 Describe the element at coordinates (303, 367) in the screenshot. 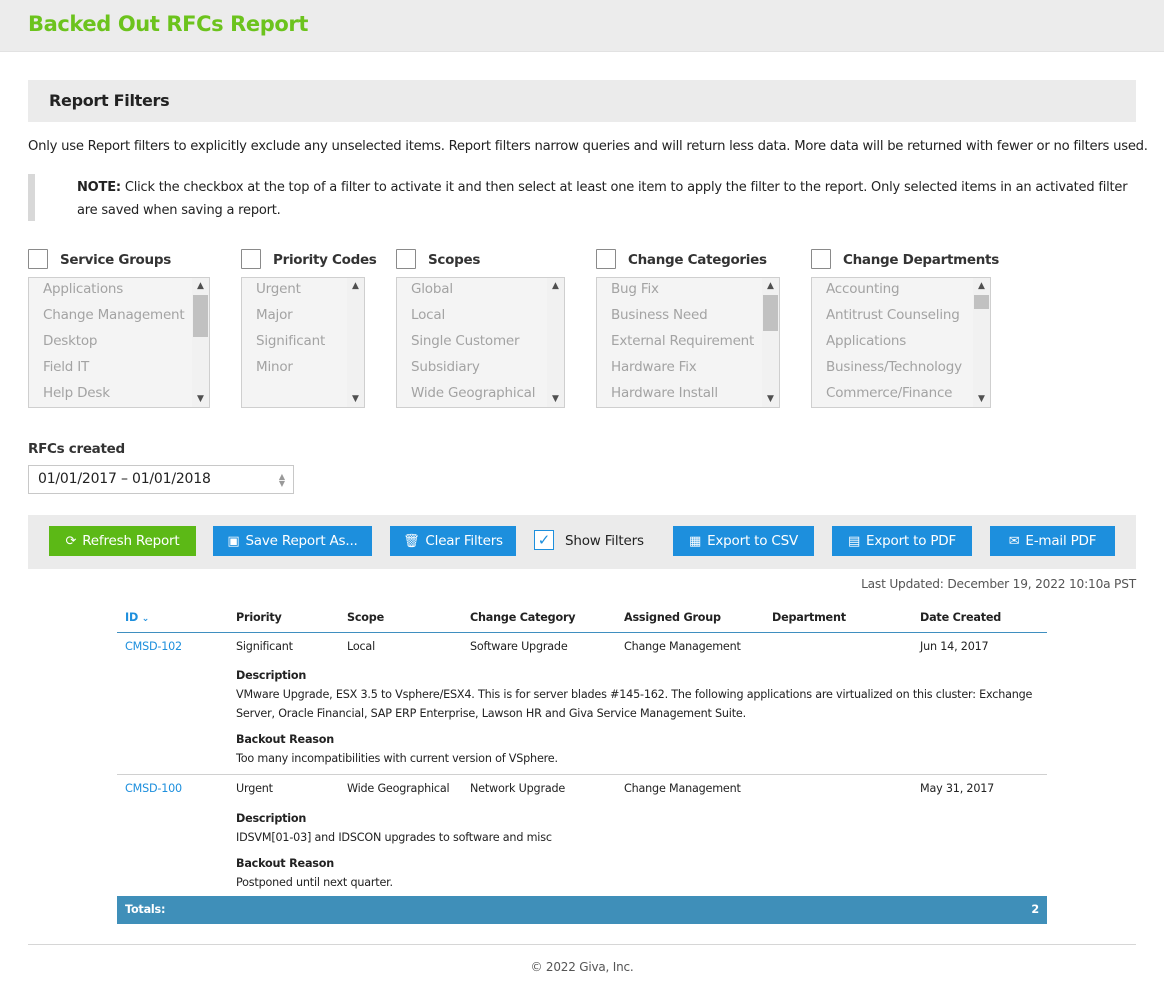

I see `list-item: Minor` at that location.